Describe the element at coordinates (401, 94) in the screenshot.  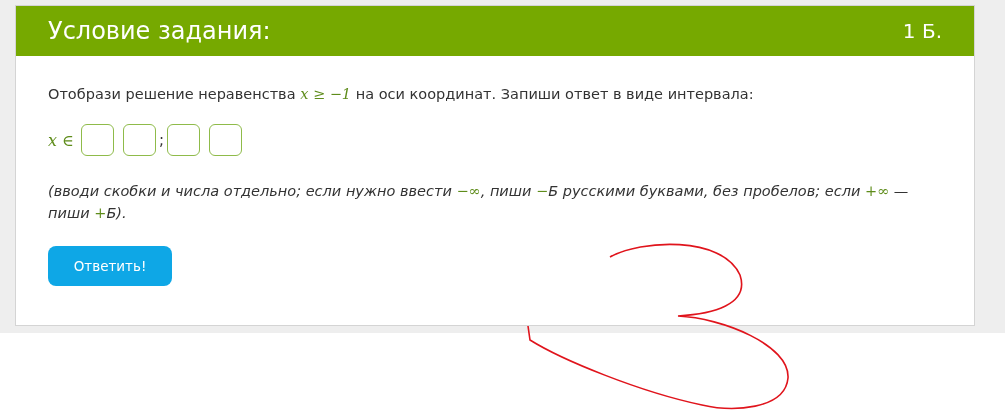
I see `question-text: Отобрази решение неравенства x ≥ −1 на оси координат. Запиши ответ в виде интервала:` at that location.